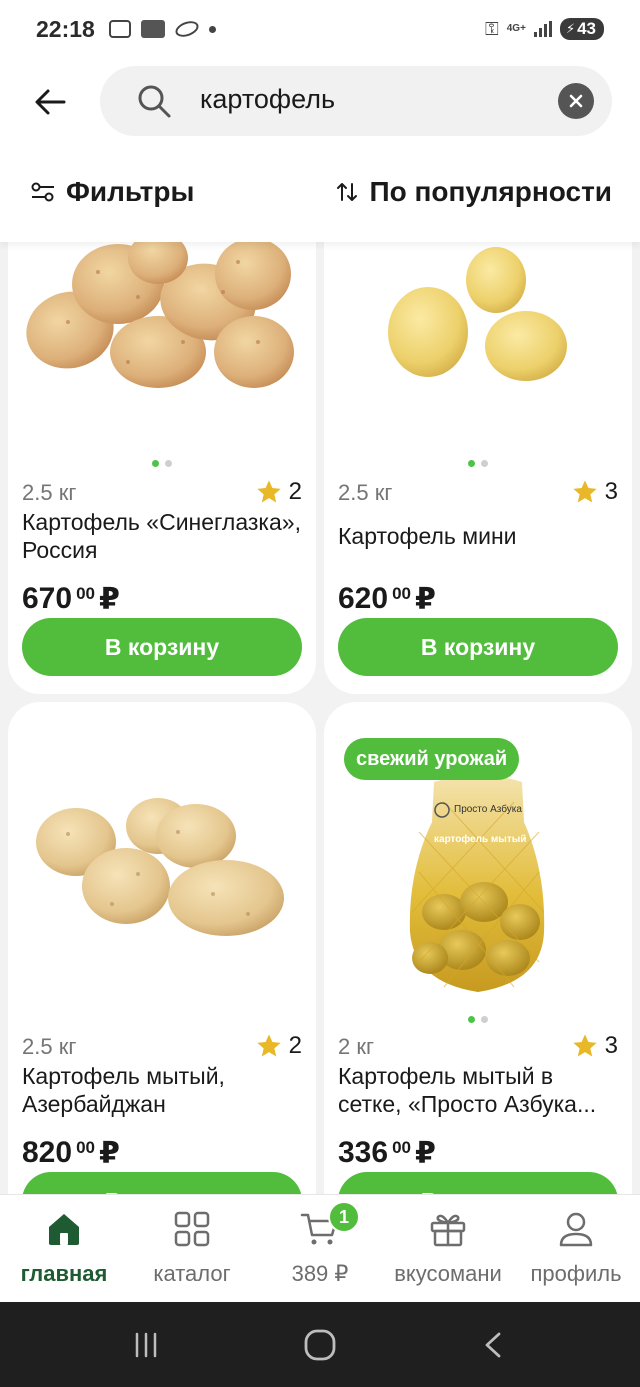 The height and width of the screenshot is (1387, 640). What do you see at coordinates (47, 1152) in the screenshot?
I see `price-rubles: 820` at bounding box center [47, 1152].